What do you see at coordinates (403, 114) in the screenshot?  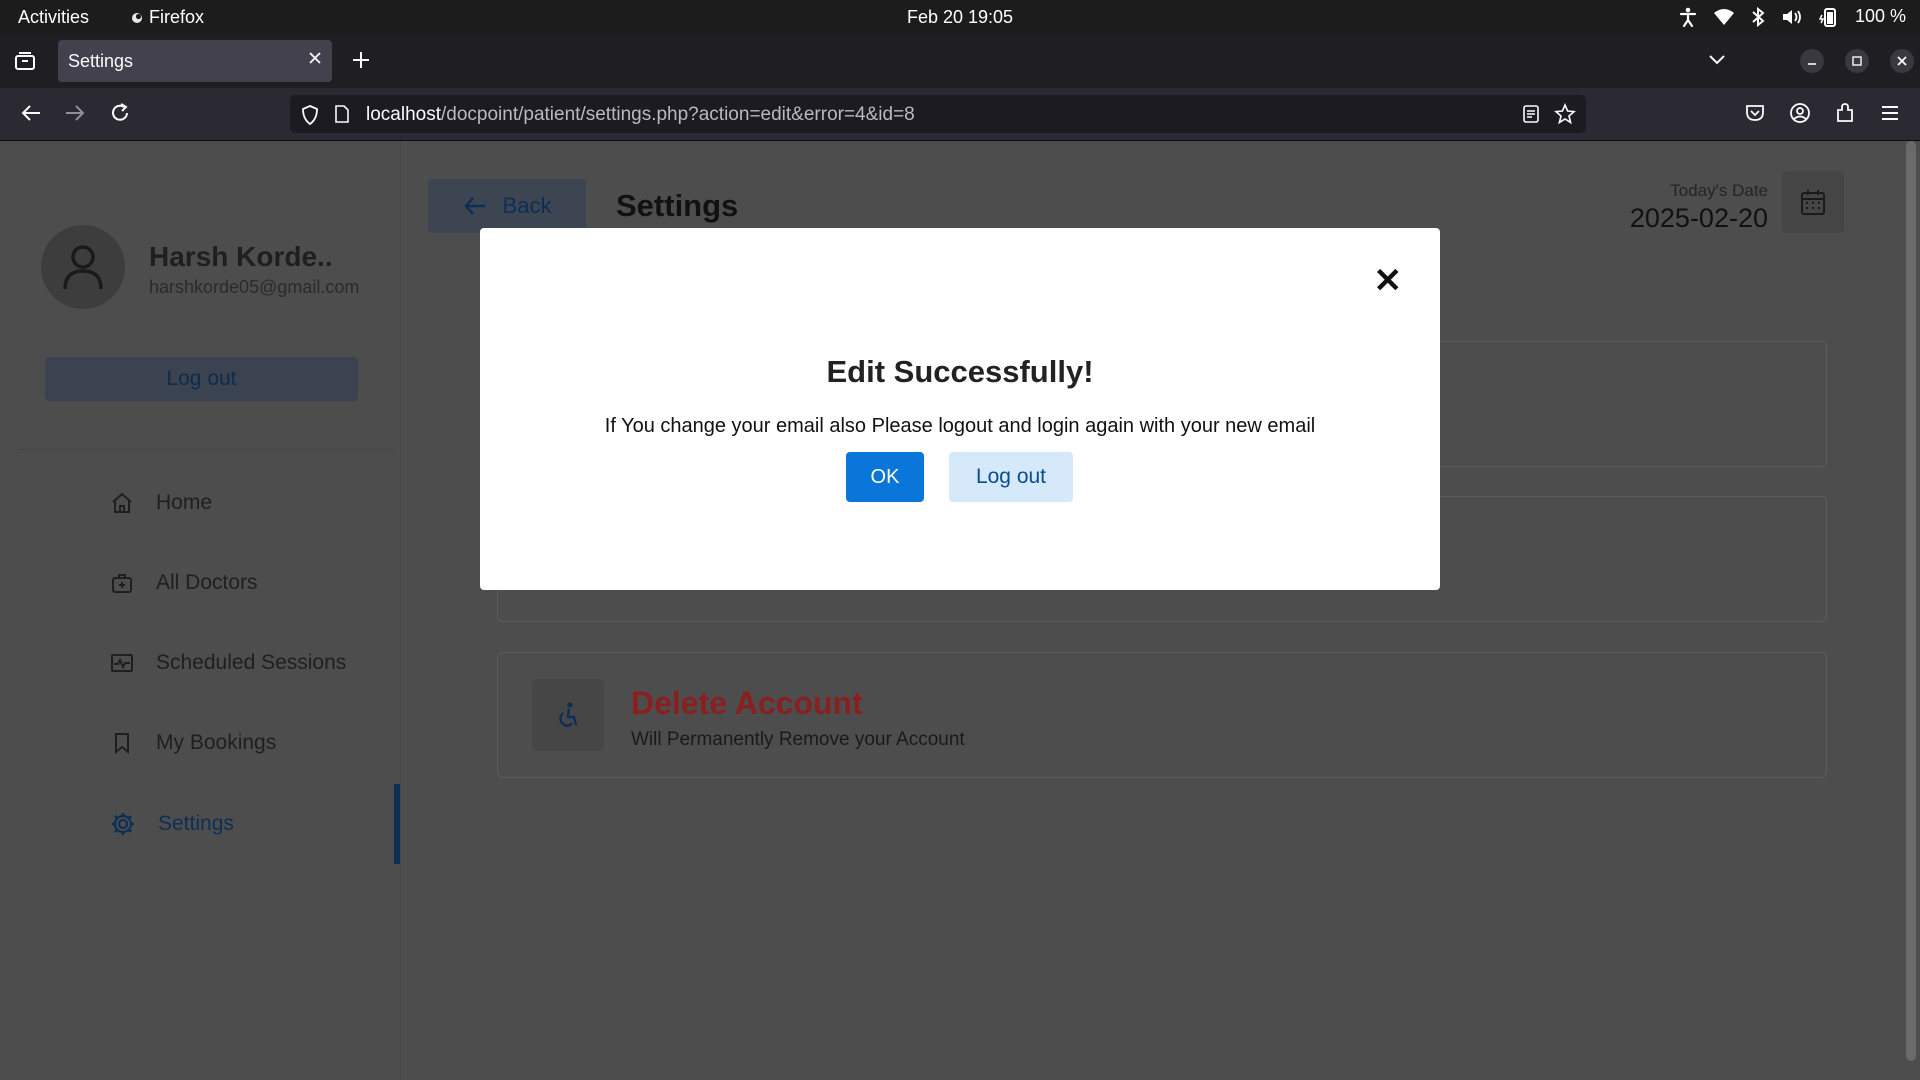 I see `url-host: localhost` at bounding box center [403, 114].